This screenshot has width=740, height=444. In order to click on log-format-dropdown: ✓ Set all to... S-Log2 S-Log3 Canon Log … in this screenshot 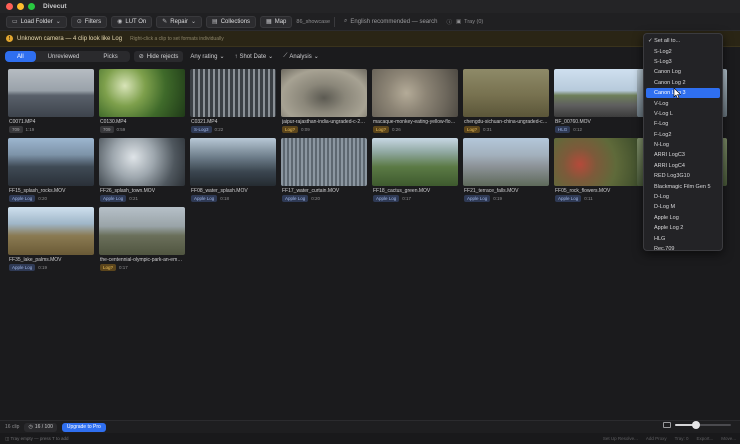, I will do `click(683, 143)`.